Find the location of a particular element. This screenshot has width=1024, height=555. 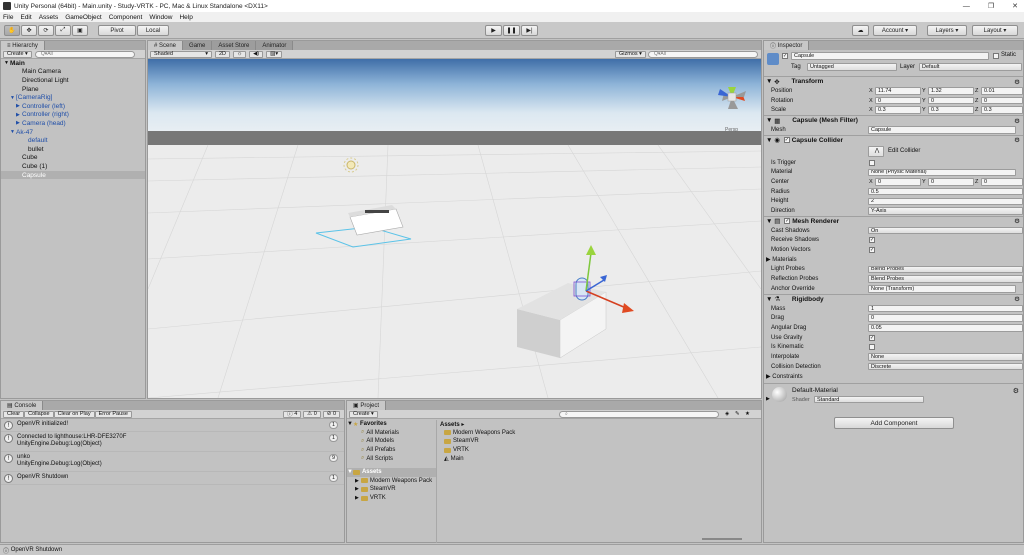

local-button: Local is located at coordinates (153, 30).